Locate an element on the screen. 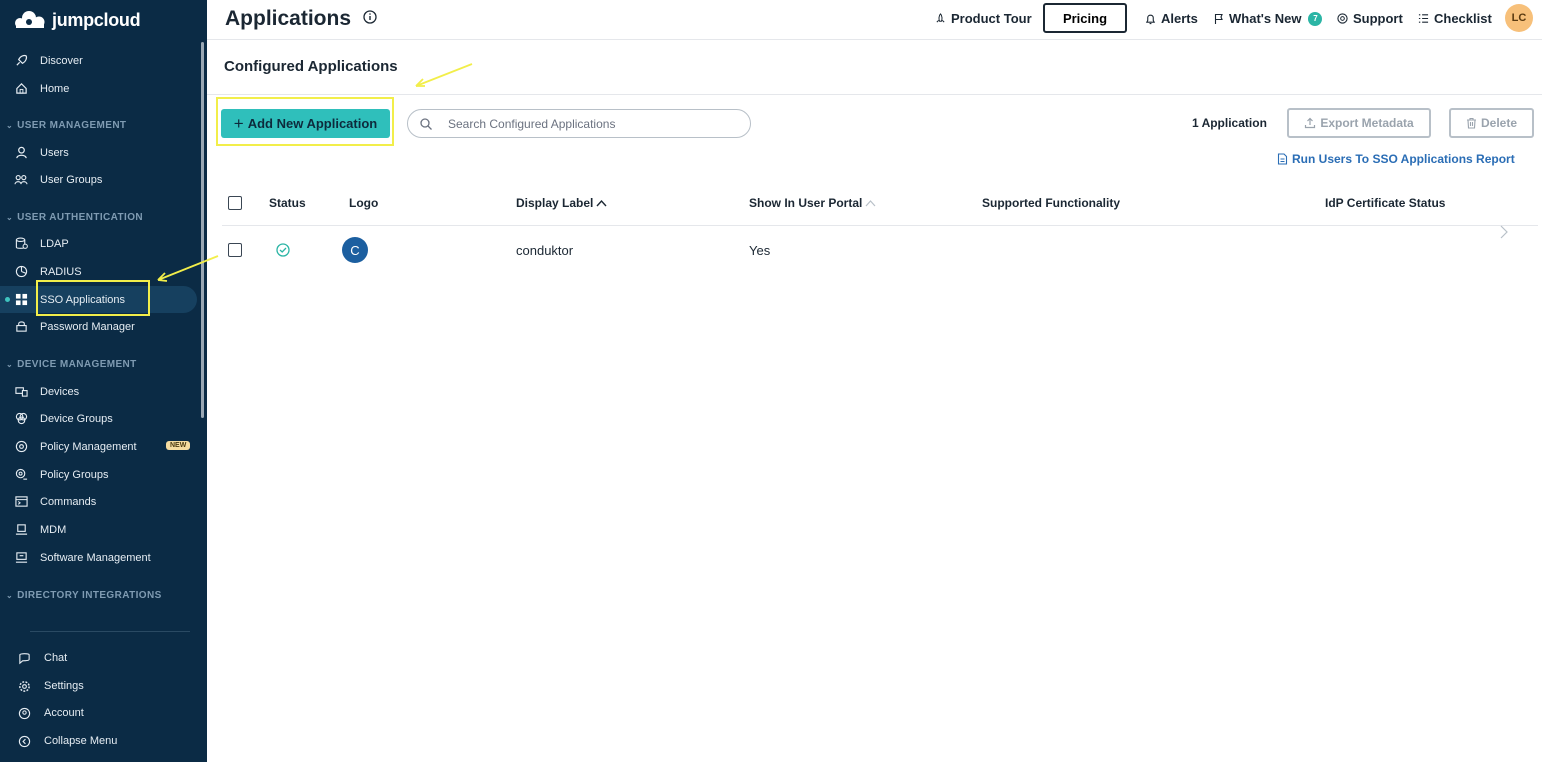 Image resolution: width=1542 pixels, height=762 pixels. password-icon is located at coordinates (21, 327).